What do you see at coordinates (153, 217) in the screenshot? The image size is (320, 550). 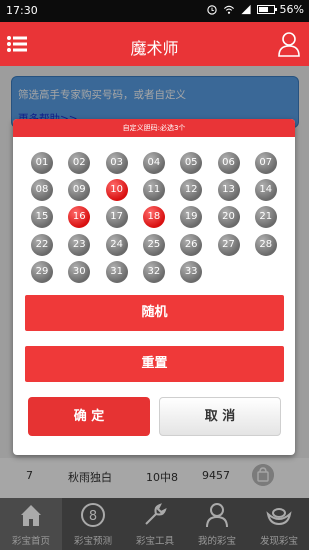 I see `number-ball: 18` at bounding box center [153, 217].